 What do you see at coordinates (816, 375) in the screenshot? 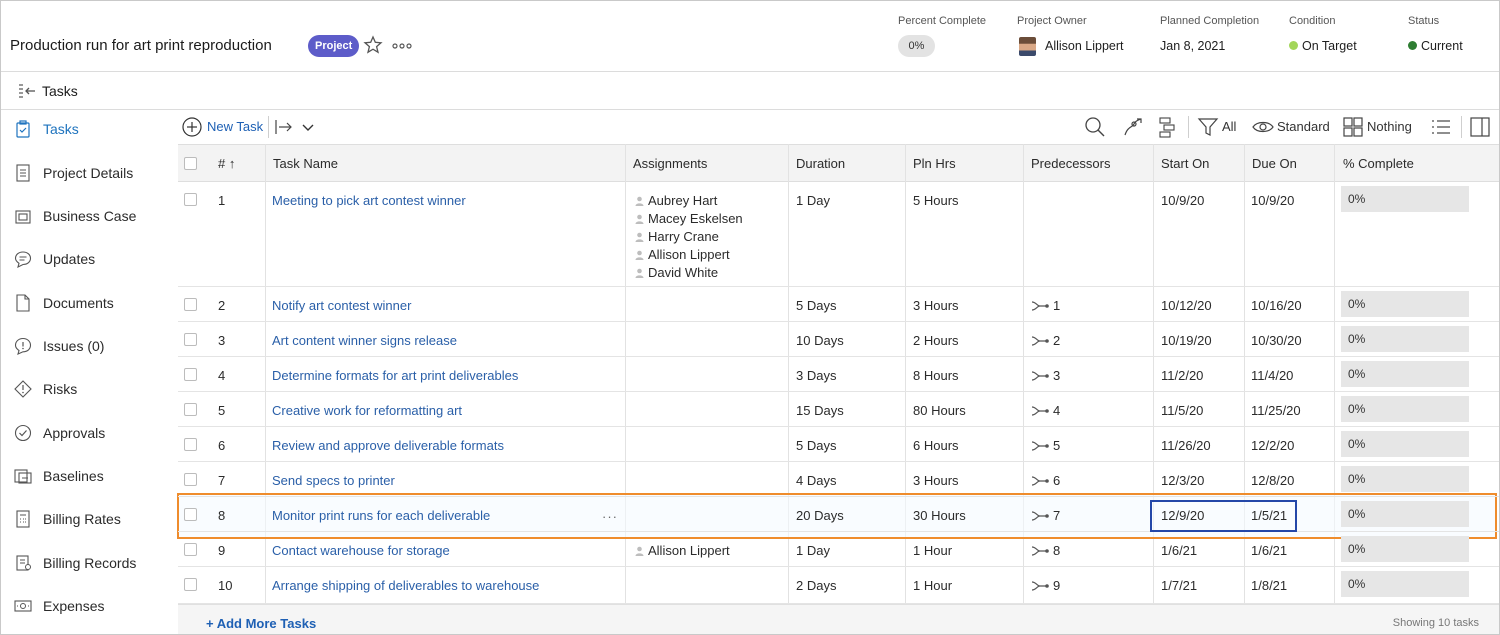
I see `task-duration: 3 Days` at bounding box center [816, 375].